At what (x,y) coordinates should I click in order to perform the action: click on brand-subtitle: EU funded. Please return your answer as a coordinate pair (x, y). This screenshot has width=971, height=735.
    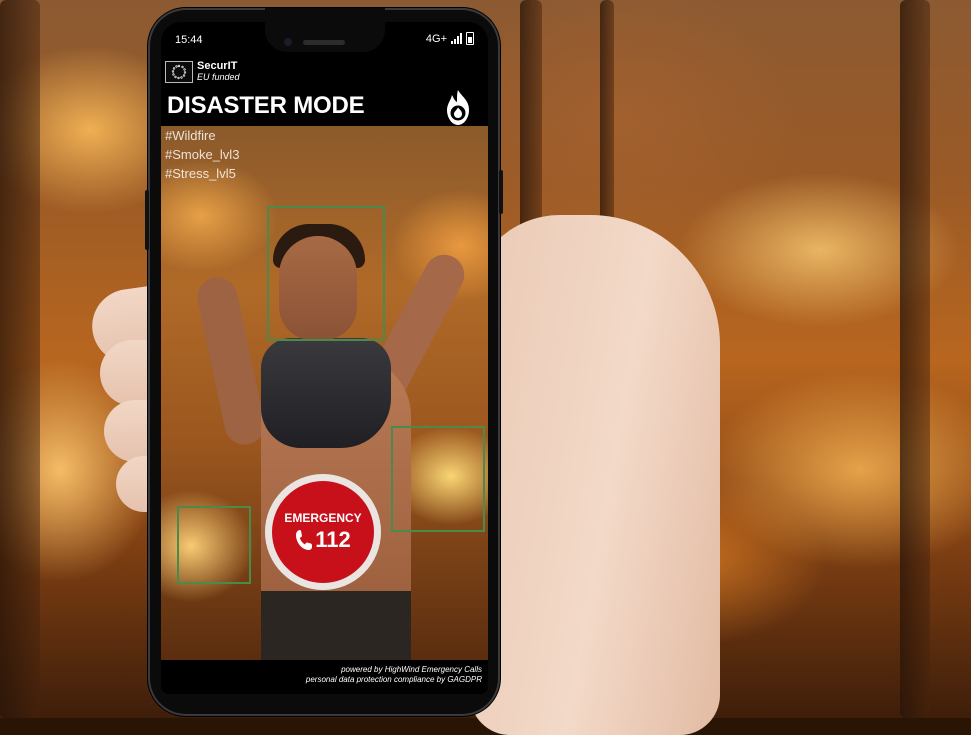
    Looking at the image, I should click on (218, 77).